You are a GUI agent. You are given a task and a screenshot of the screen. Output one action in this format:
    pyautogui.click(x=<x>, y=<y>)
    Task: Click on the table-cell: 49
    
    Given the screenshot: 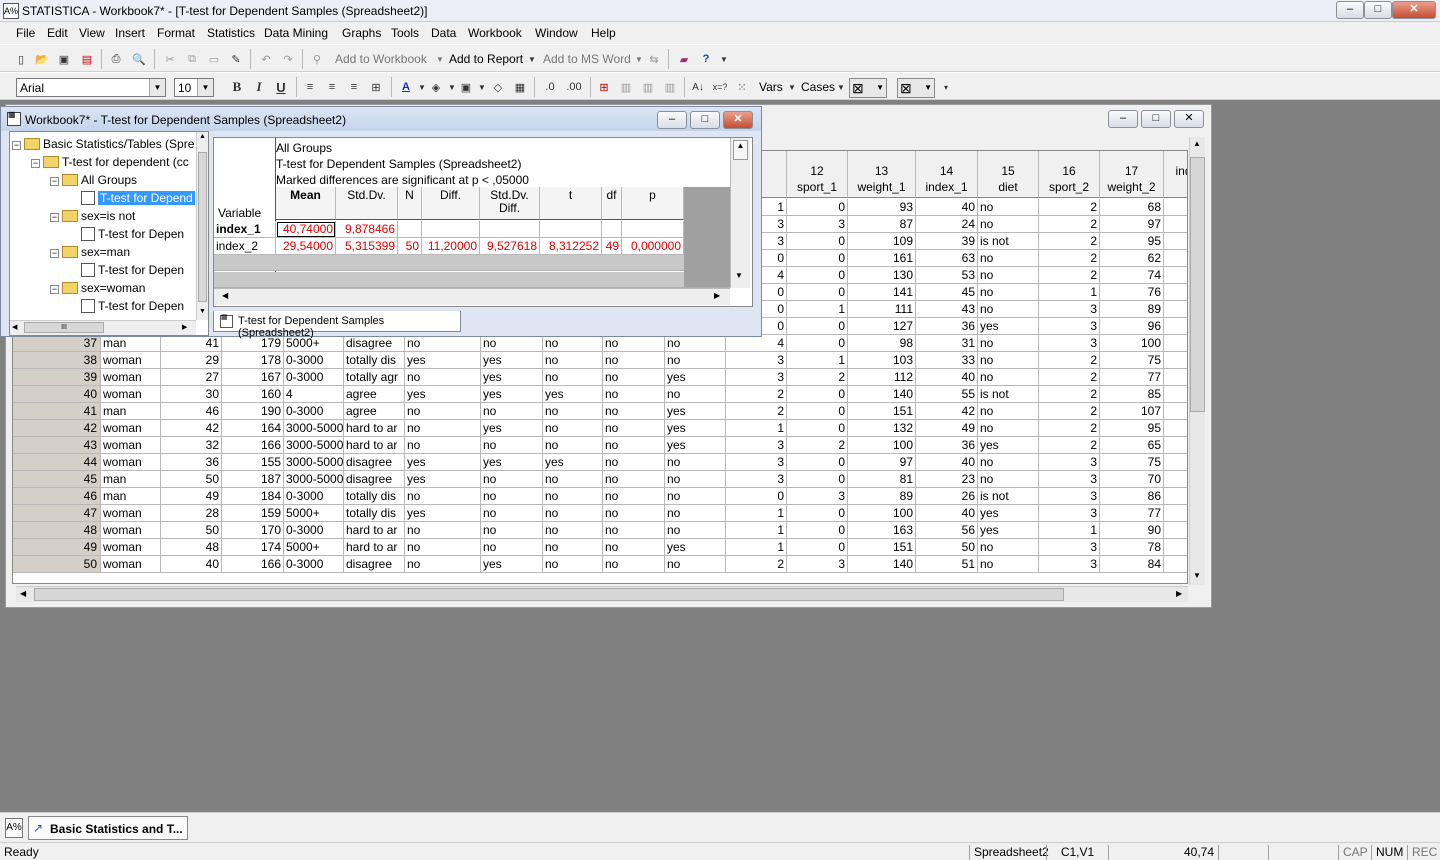 What is the action you would take?
    pyautogui.click(x=947, y=428)
    